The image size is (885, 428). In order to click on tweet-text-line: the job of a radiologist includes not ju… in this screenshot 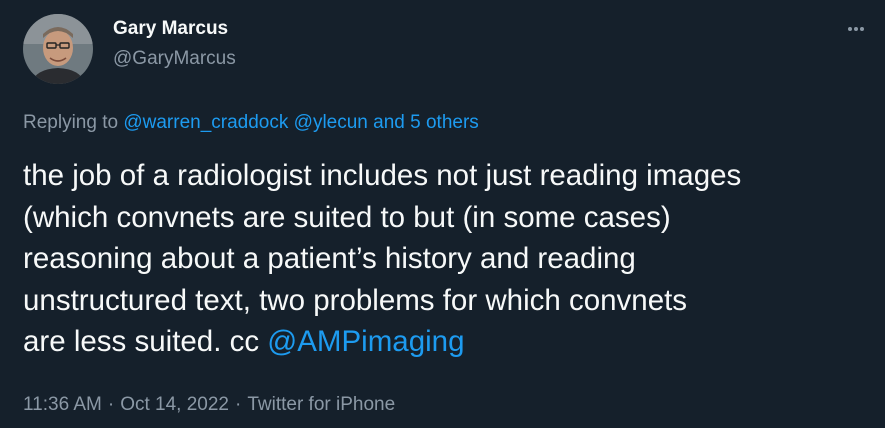, I will do `click(382, 175)`.